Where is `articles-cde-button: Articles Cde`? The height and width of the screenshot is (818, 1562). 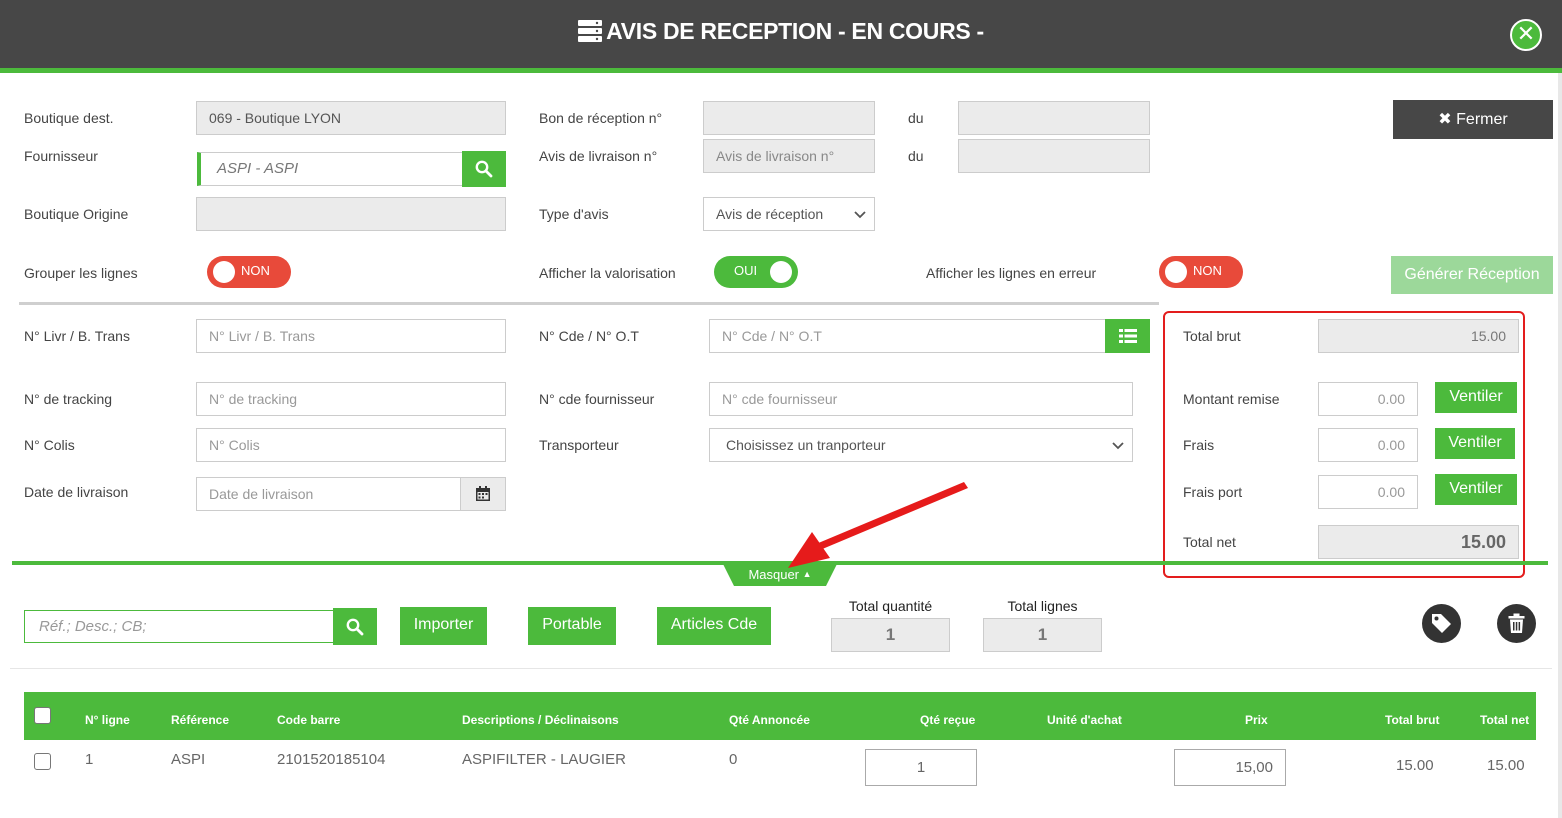 articles-cde-button: Articles Cde is located at coordinates (714, 626).